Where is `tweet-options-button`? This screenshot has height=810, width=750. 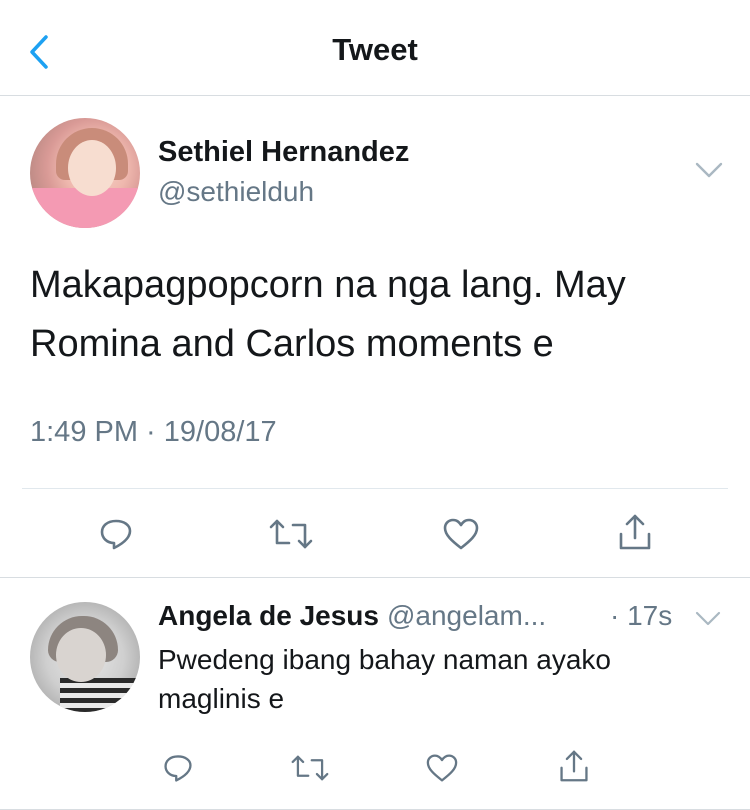 tweet-options-button is located at coordinates (709, 170).